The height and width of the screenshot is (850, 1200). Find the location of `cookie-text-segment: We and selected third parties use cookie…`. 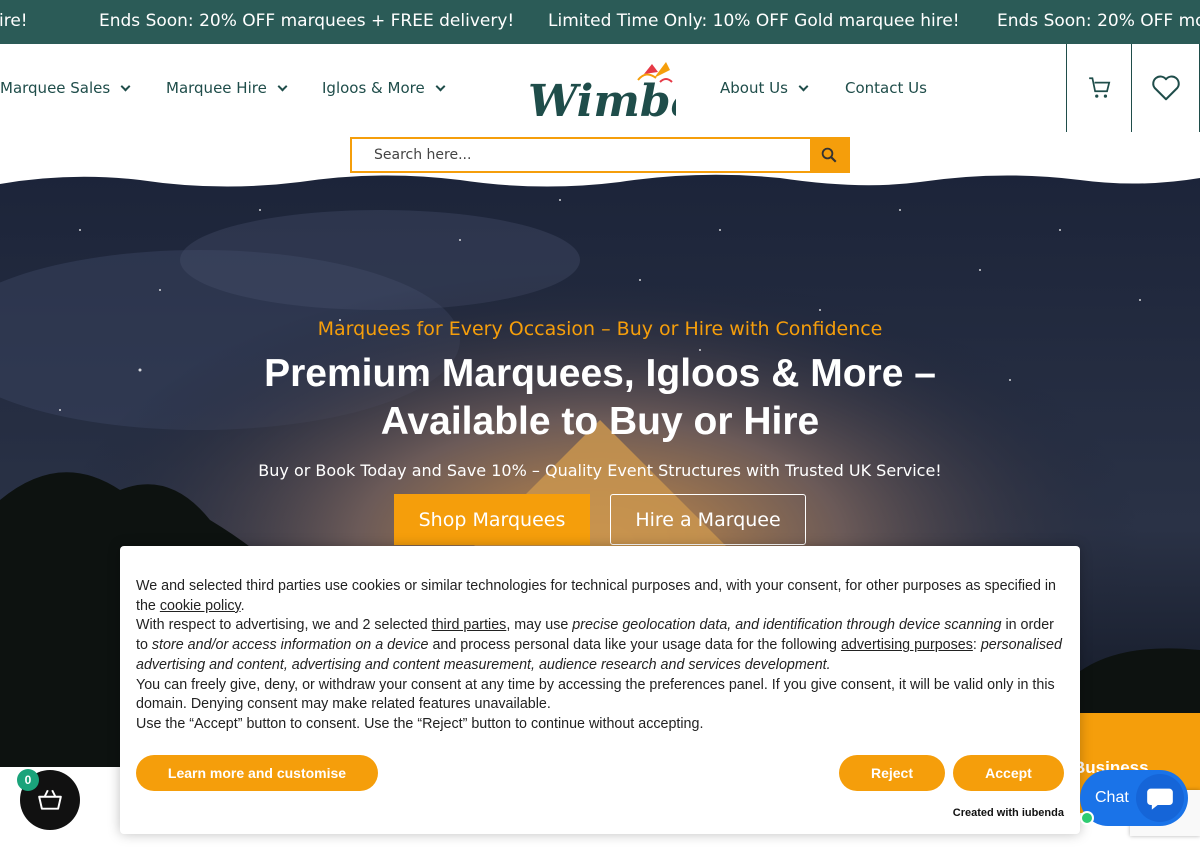

cookie-text-segment: We and selected third parties use cookie… is located at coordinates (596, 596).